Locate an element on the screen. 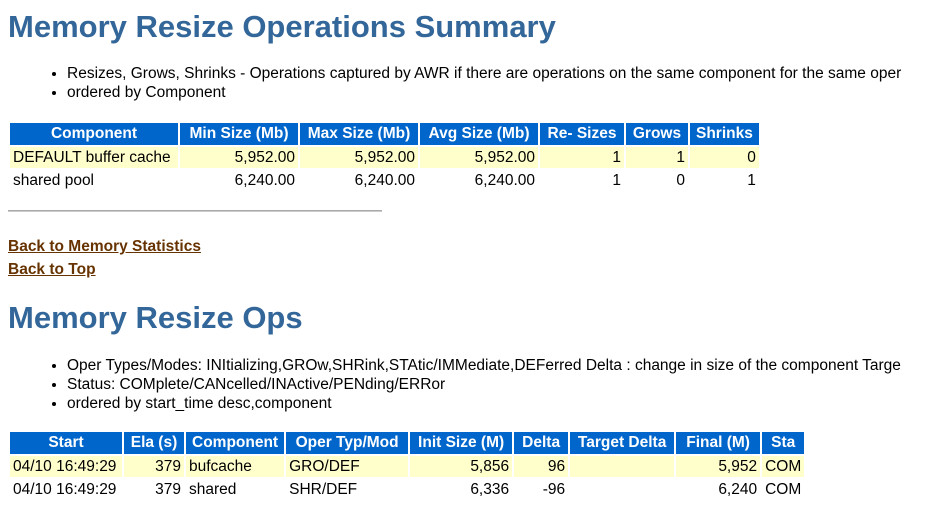 The height and width of the screenshot is (519, 927). col-header-resizes: Re- Sizes is located at coordinates (582, 134).